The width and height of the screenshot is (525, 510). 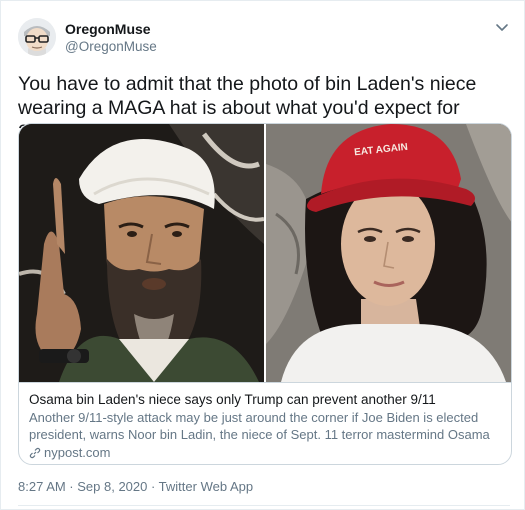 I want to click on avatar, so click(x=37, y=37).